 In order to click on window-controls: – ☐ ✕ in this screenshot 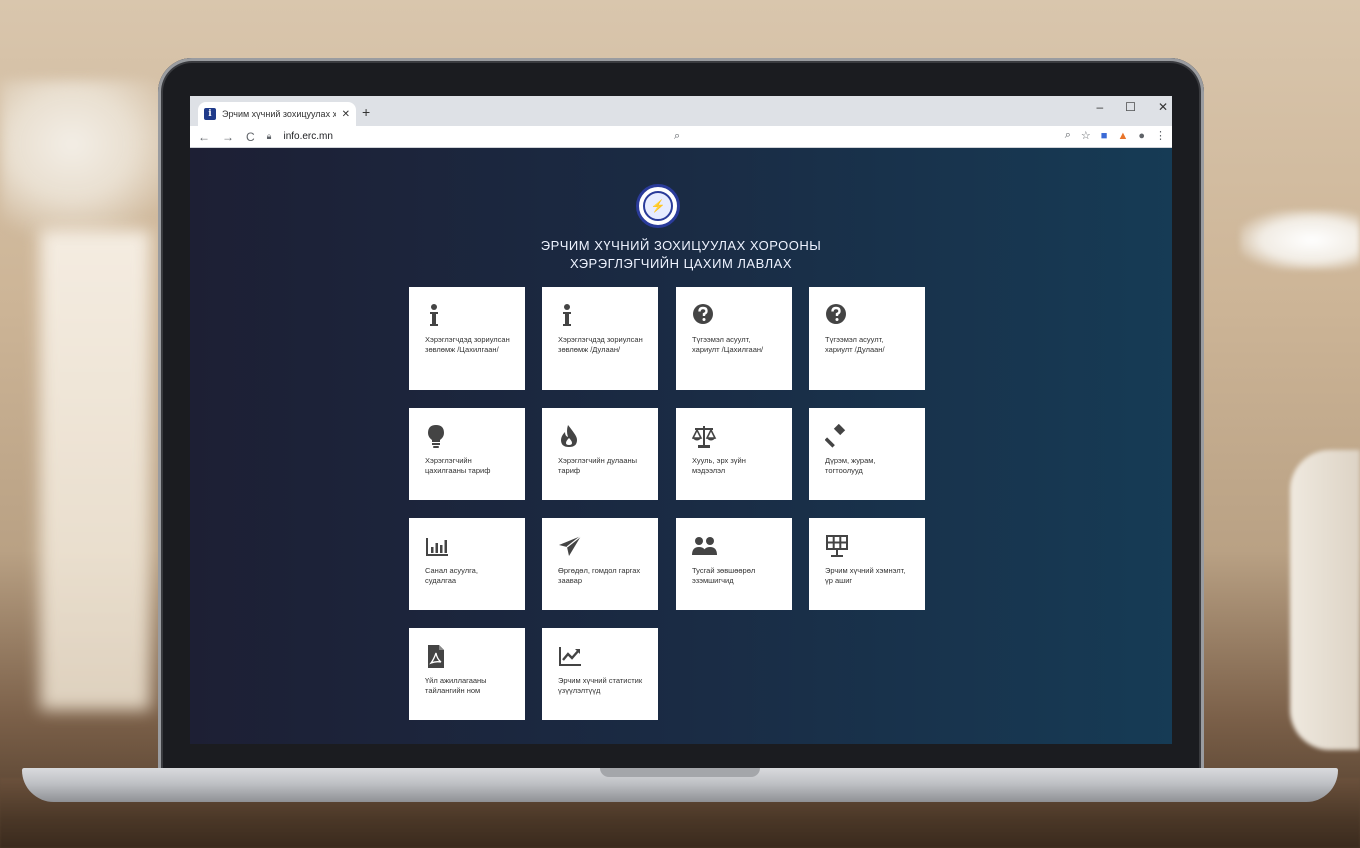, I will do `click(1134, 107)`.